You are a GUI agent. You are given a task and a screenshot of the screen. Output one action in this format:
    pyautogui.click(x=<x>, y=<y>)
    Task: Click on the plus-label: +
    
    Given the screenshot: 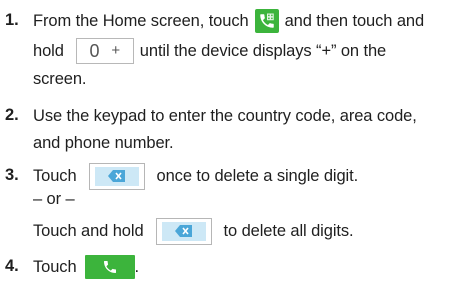 What is the action you would take?
    pyautogui.click(x=116, y=50)
    